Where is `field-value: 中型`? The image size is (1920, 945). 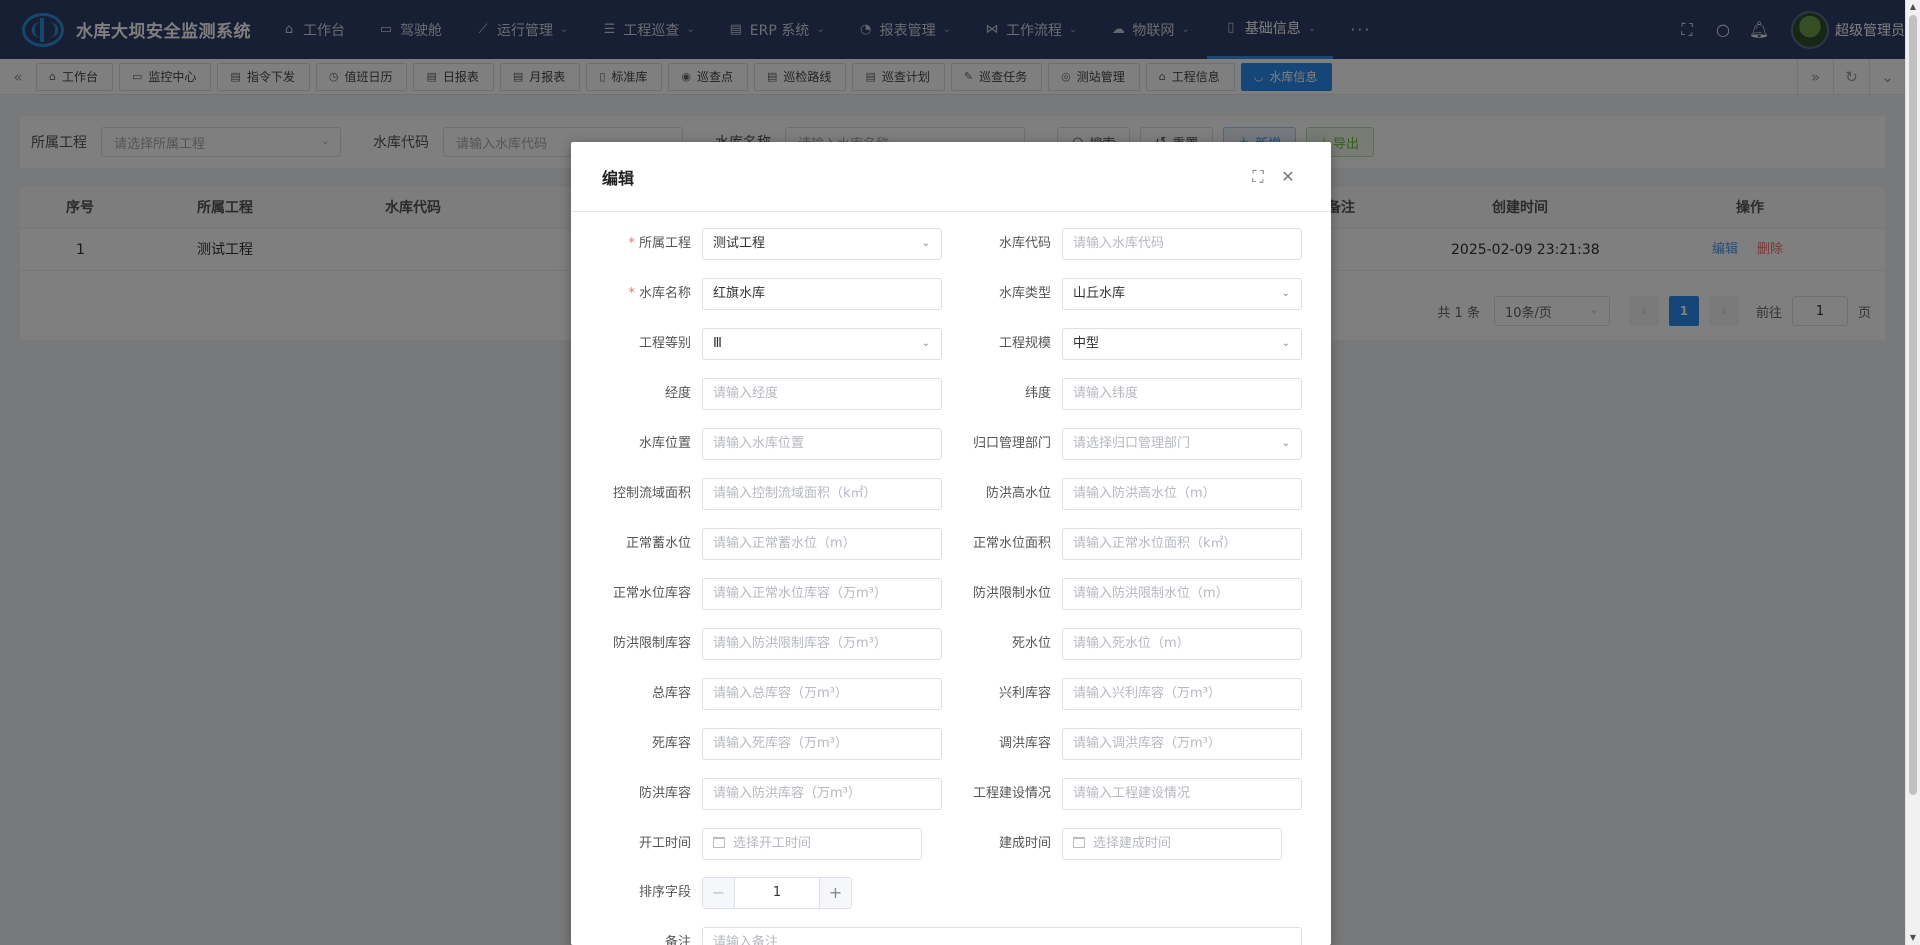 field-value: 中型 is located at coordinates (1086, 343).